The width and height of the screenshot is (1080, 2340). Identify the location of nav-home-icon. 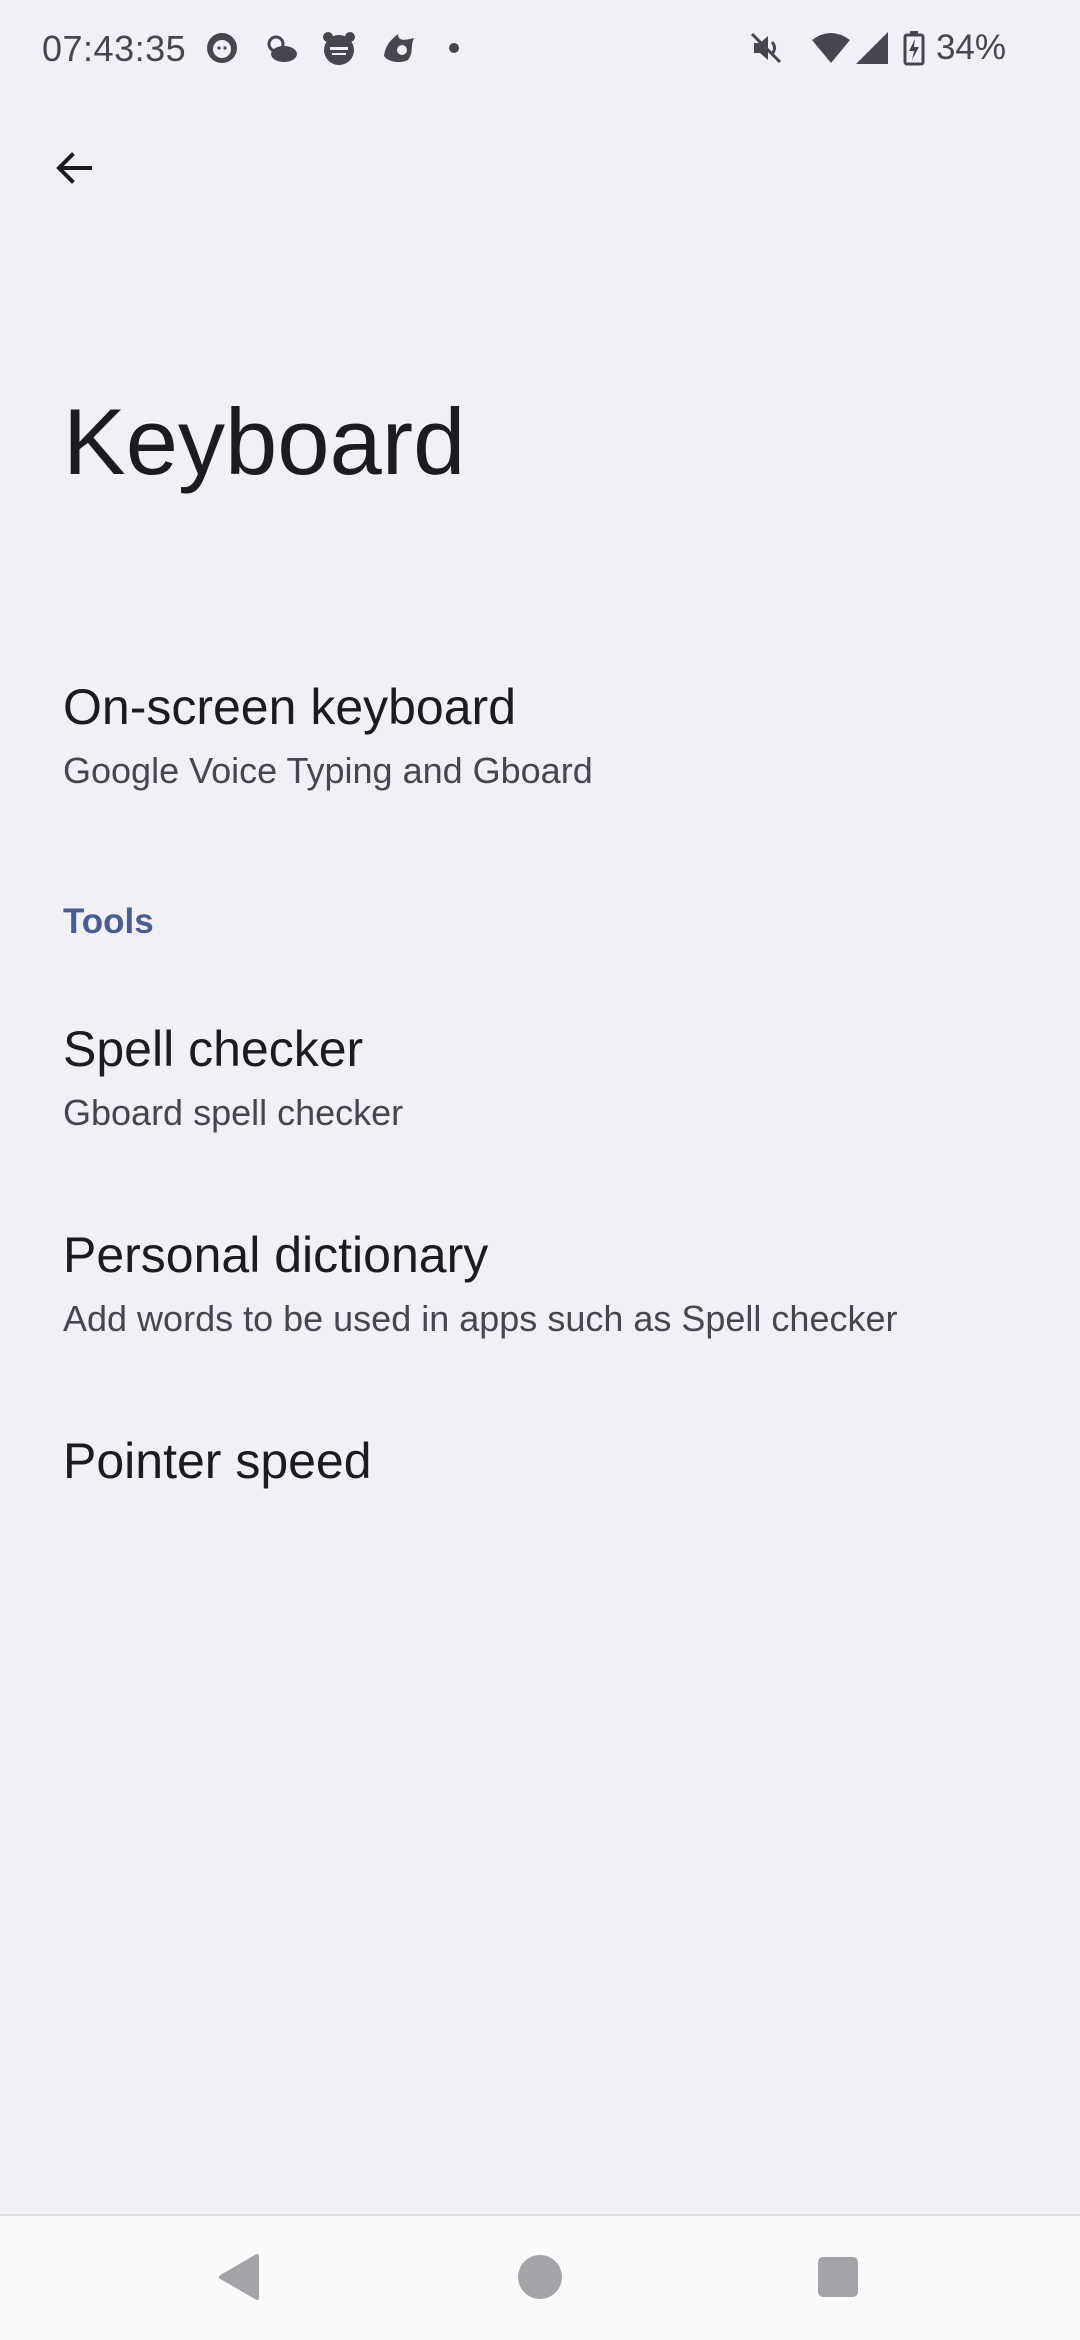
(540, 2279).